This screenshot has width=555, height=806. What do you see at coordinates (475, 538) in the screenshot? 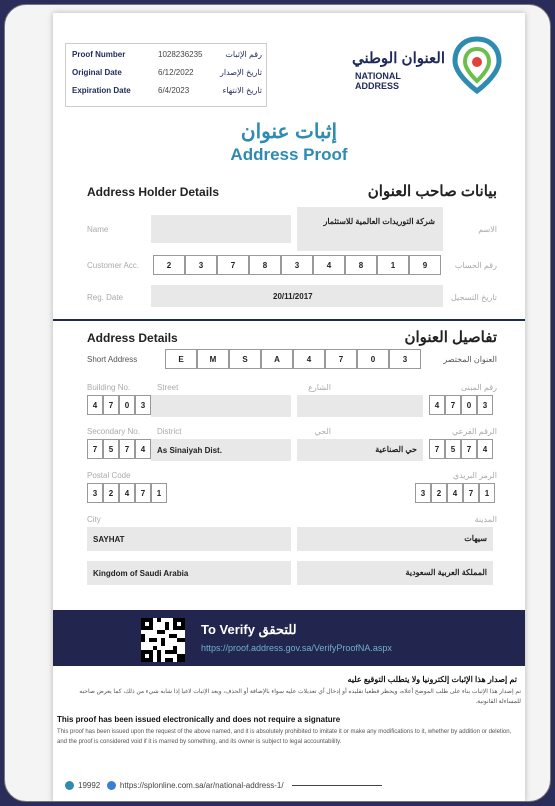
I see `city-value-ar: سيهات` at bounding box center [475, 538].